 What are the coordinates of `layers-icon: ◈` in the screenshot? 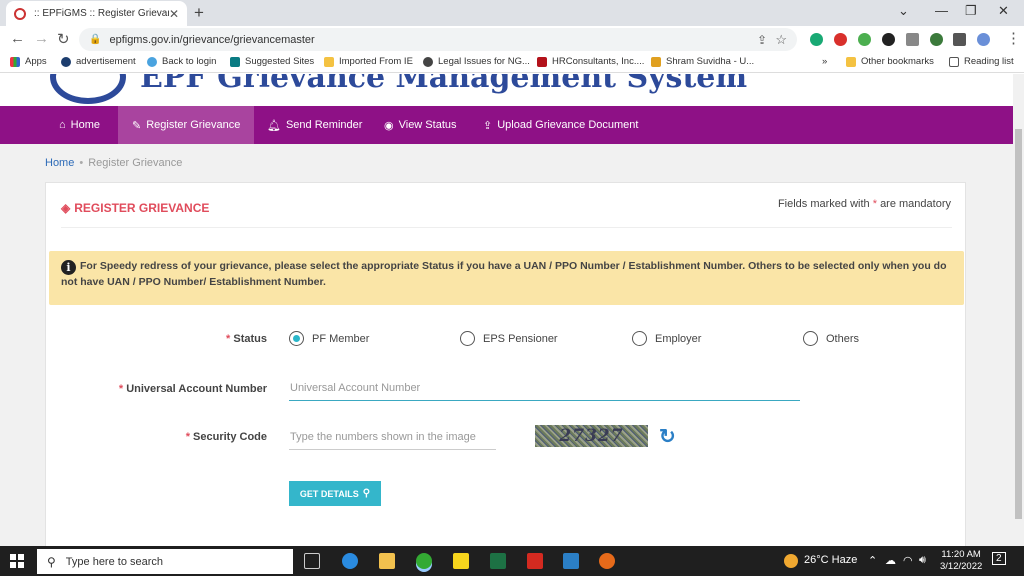 It's located at (66, 208).